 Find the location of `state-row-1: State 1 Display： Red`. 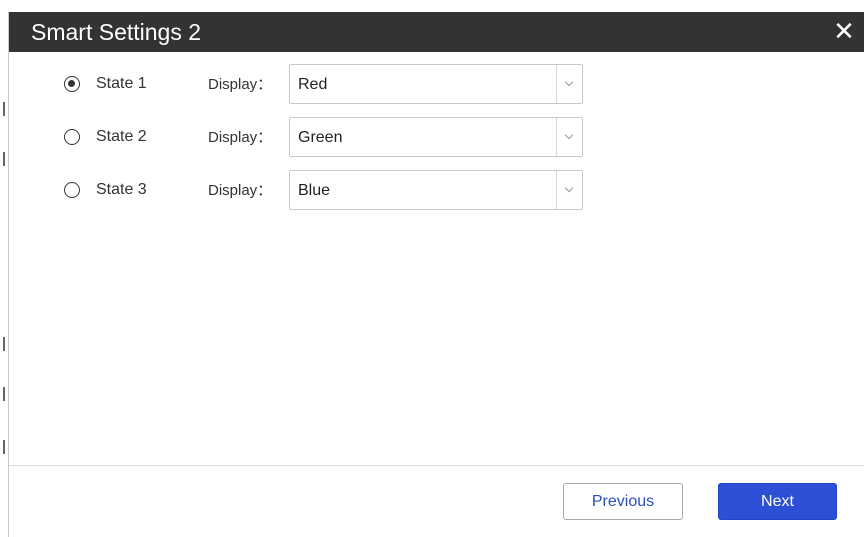

state-row-1: State 1 Display： Red is located at coordinates (436, 84).